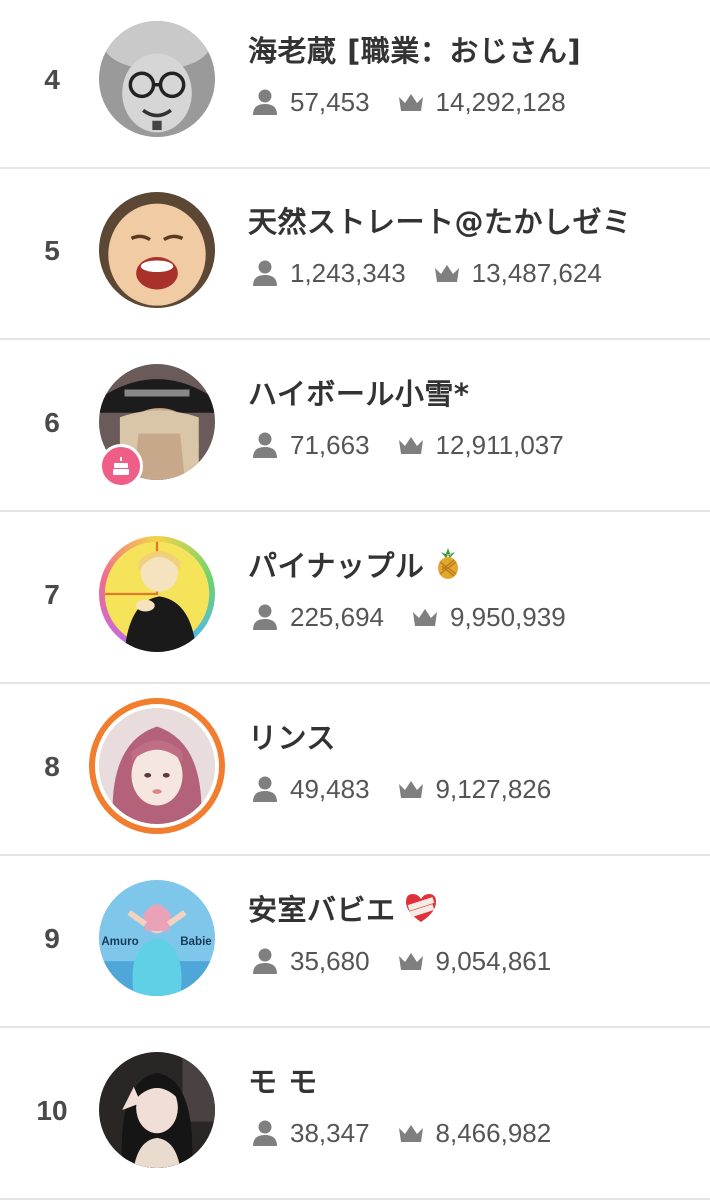  What do you see at coordinates (52, 422) in the screenshot?
I see `rank-number: 6` at bounding box center [52, 422].